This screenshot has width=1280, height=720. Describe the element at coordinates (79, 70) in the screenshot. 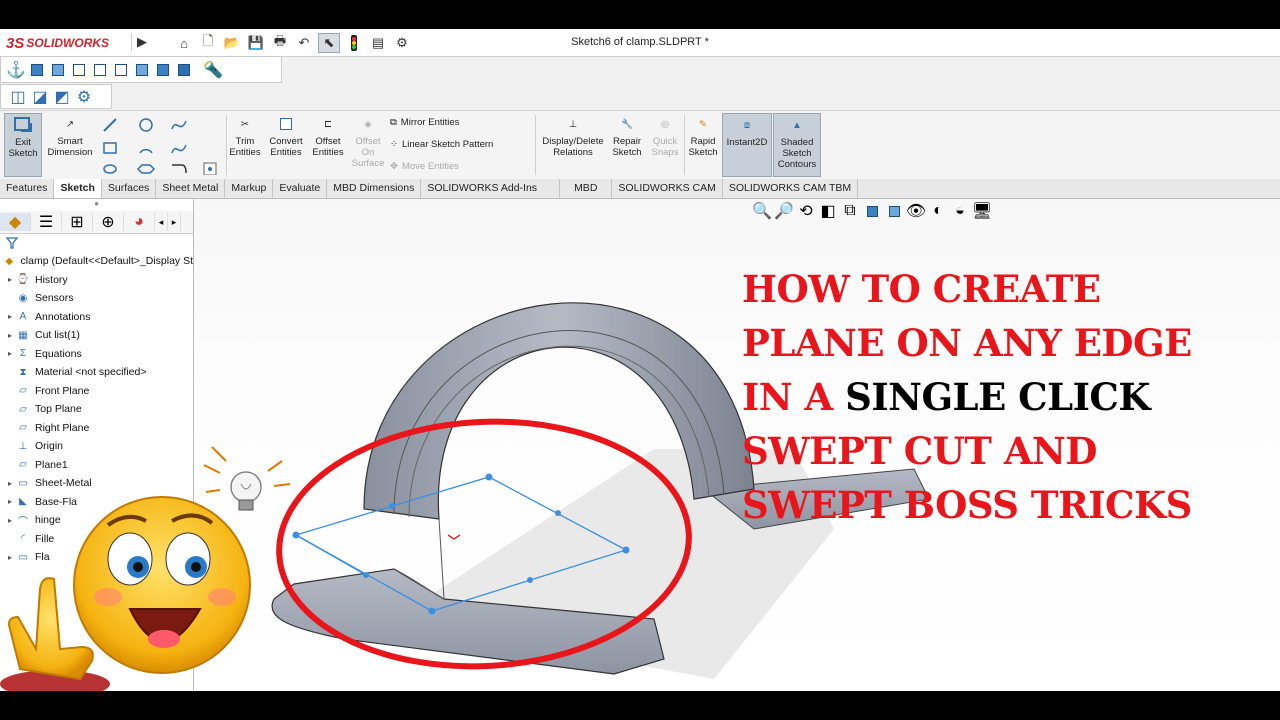

I see `view-back-icon` at that location.